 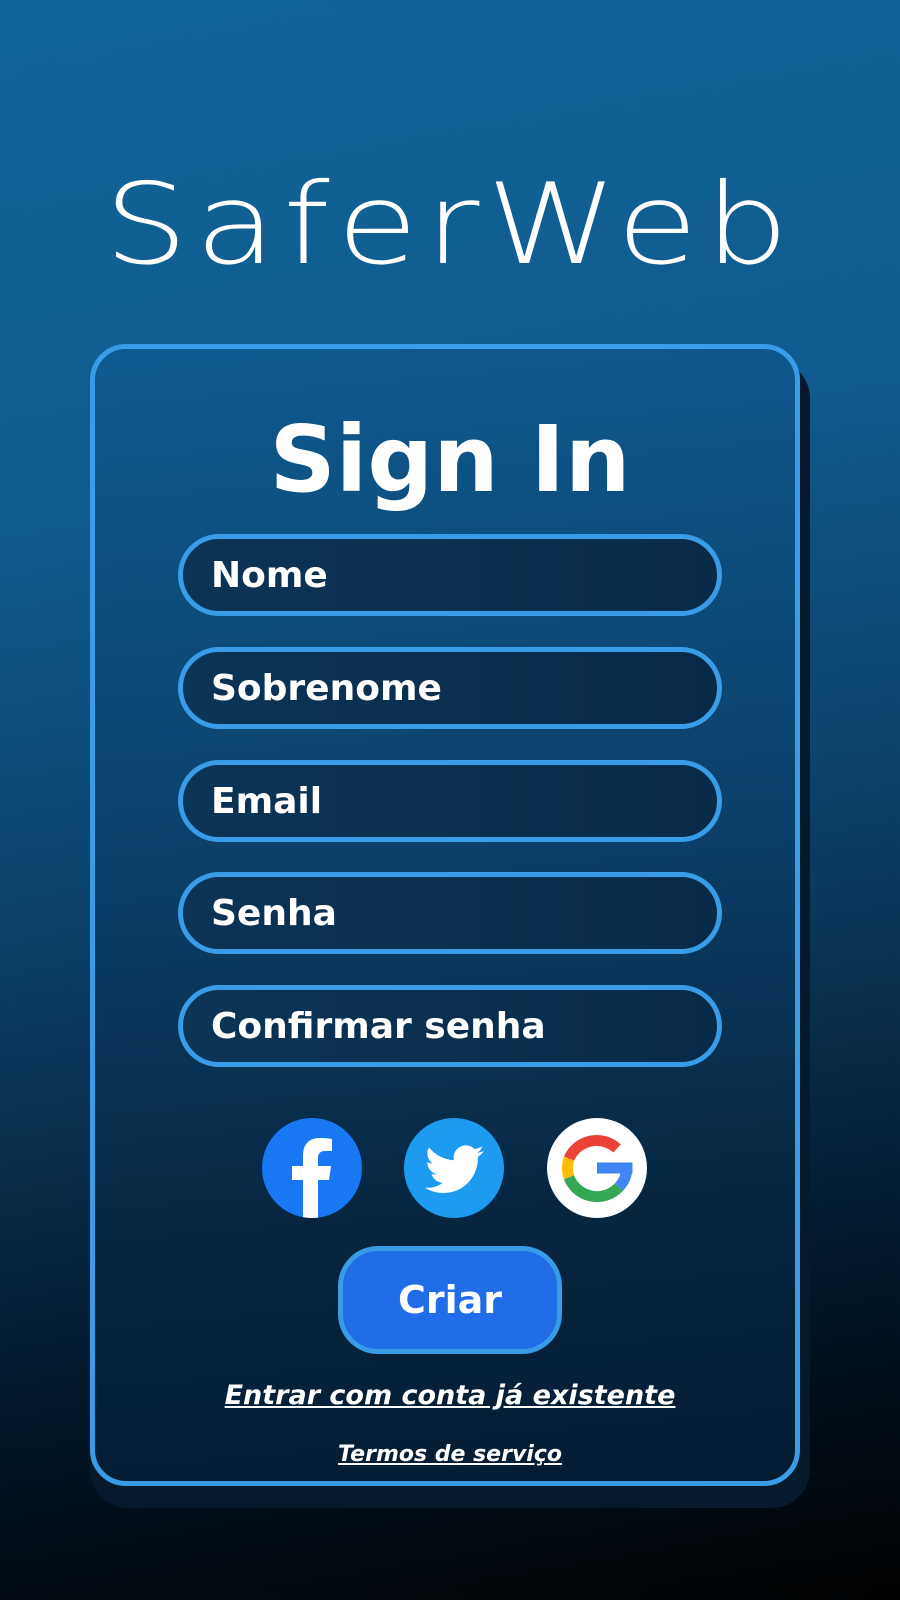 What do you see at coordinates (450, 1454) in the screenshot?
I see `terms-of-service-link: Termos de serviço` at bounding box center [450, 1454].